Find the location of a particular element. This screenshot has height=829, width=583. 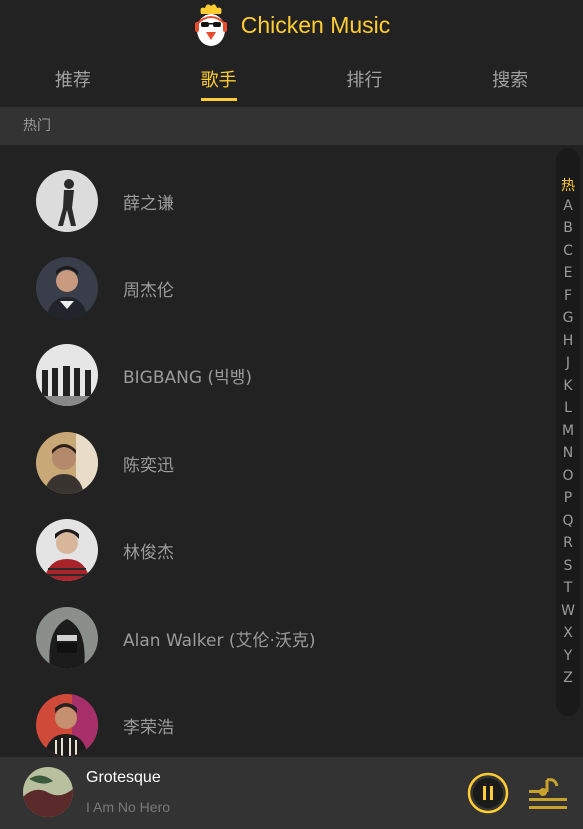

song-artist: I Am No Hero is located at coordinates (128, 807).